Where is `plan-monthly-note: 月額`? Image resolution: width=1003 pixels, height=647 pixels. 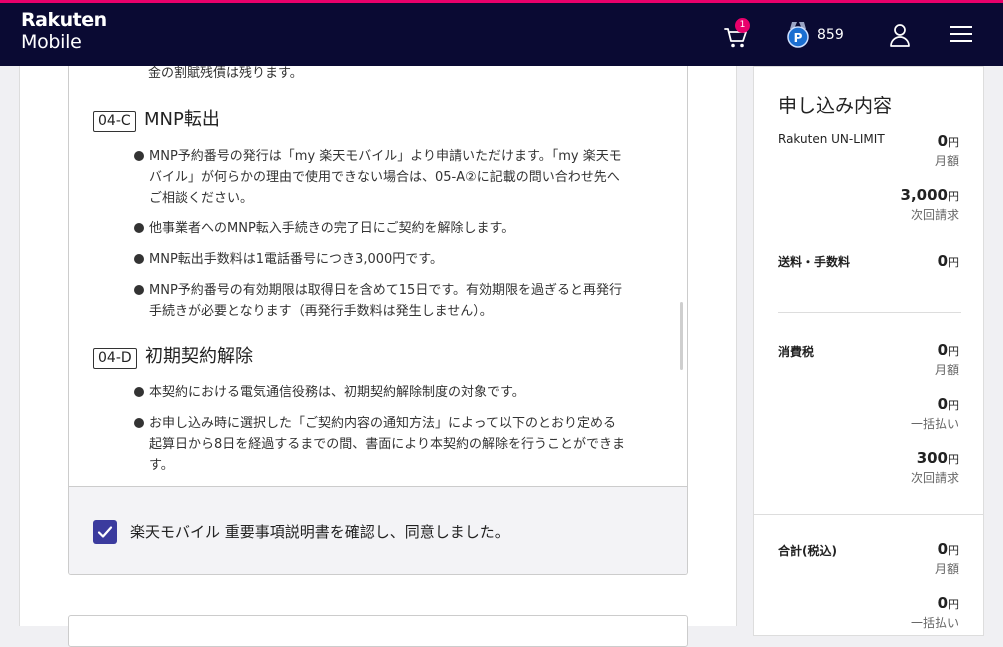
plan-monthly-note: 月額 is located at coordinates (946, 161).